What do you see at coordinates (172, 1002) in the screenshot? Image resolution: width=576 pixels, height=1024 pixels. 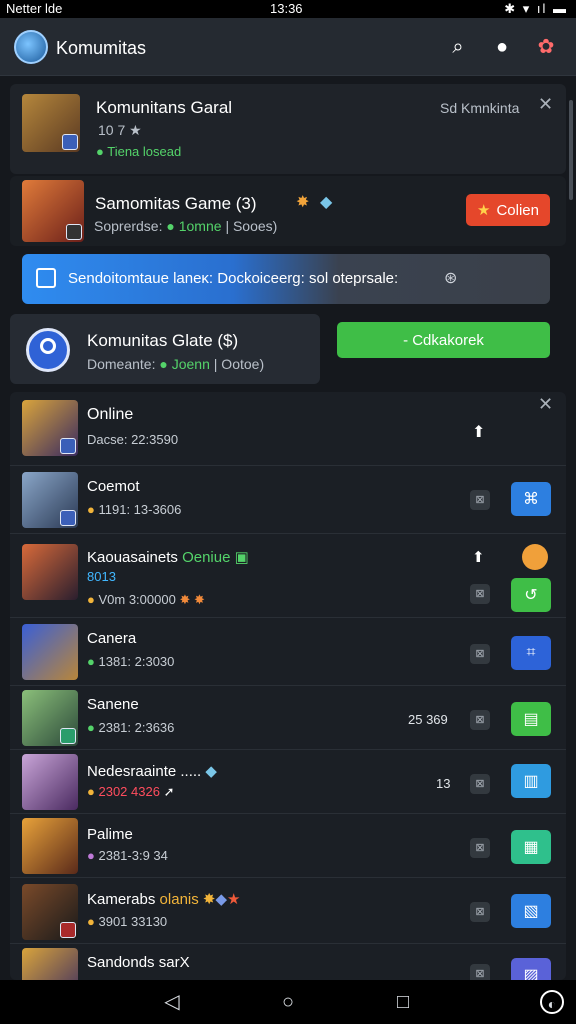 I see `back-icon: ◁` at bounding box center [172, 1002].